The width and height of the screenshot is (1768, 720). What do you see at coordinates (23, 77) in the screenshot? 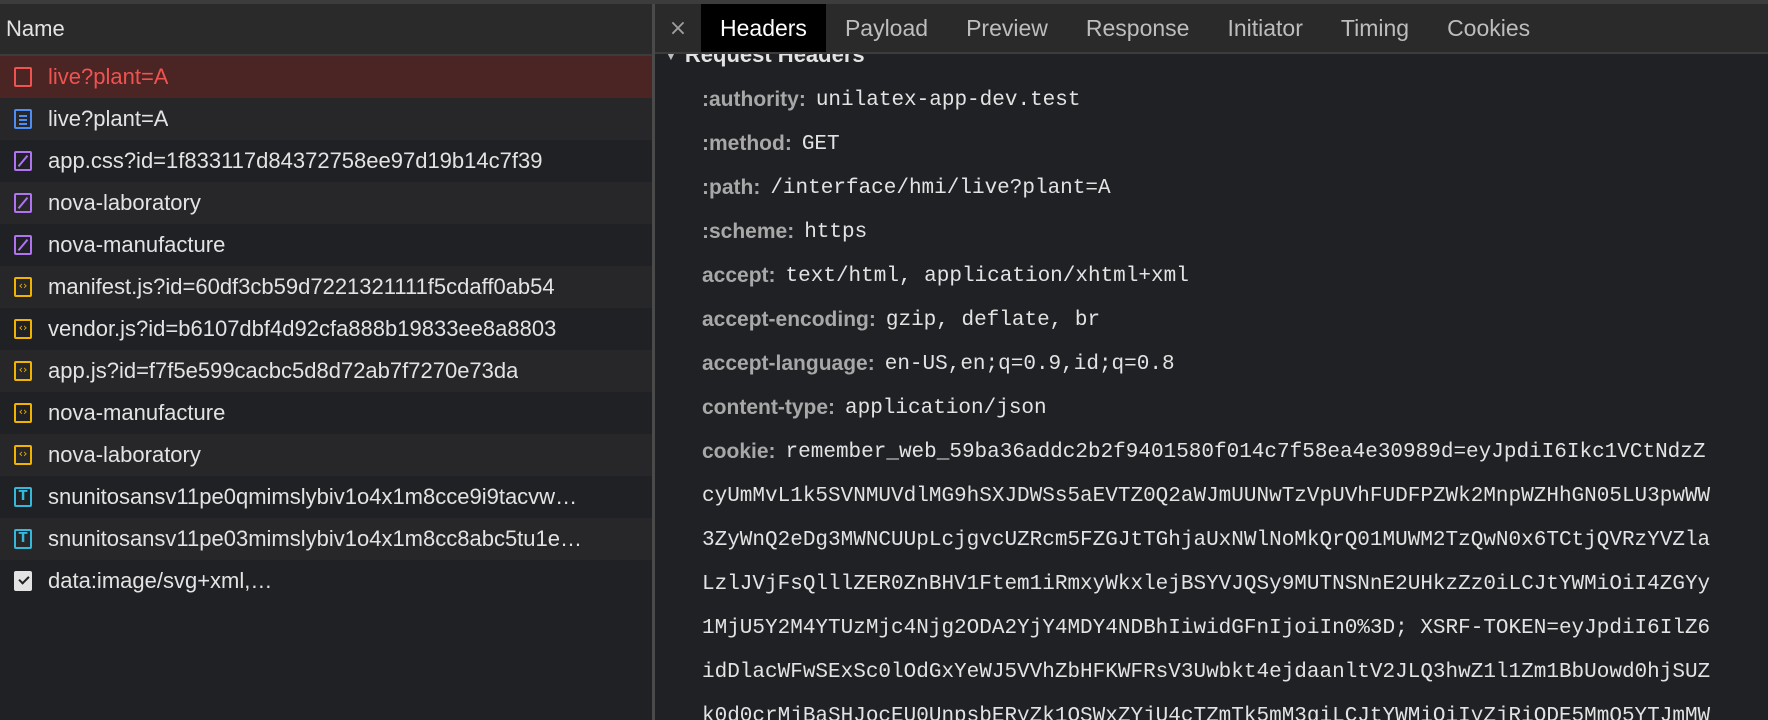
I see `error-document-icon` at bounding box center [23, 77].